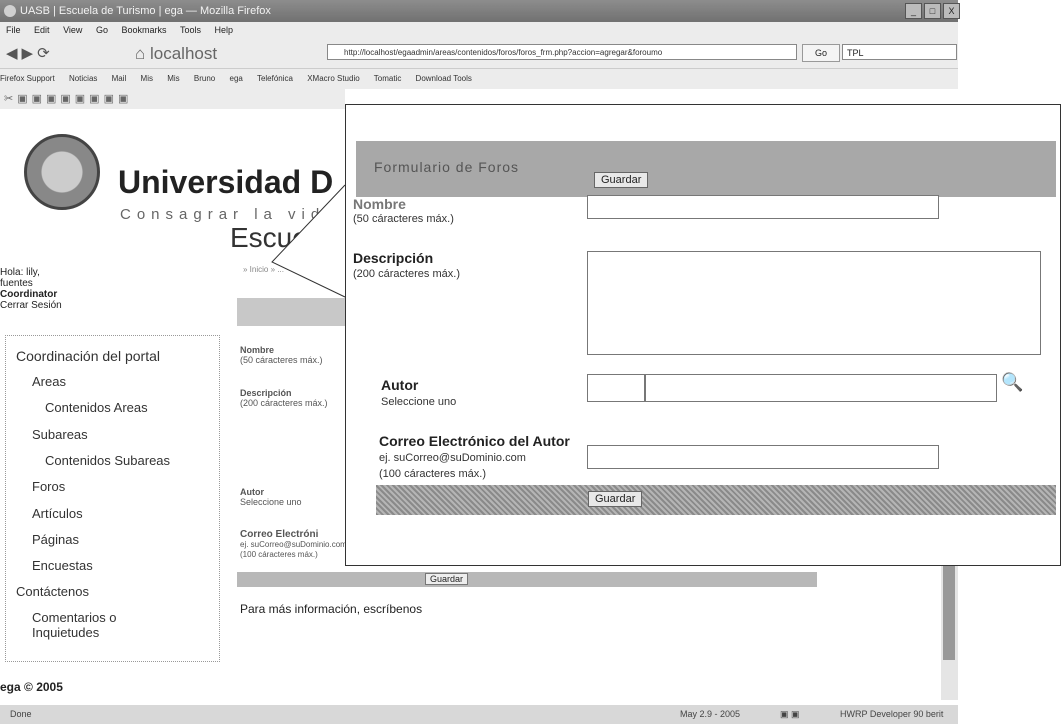 The image size is (1063, 724). What do you see at coordinates (621, 180) in the screenshot?
I see `guardar-top-button: Guardar` at bounding box center [621, 180].